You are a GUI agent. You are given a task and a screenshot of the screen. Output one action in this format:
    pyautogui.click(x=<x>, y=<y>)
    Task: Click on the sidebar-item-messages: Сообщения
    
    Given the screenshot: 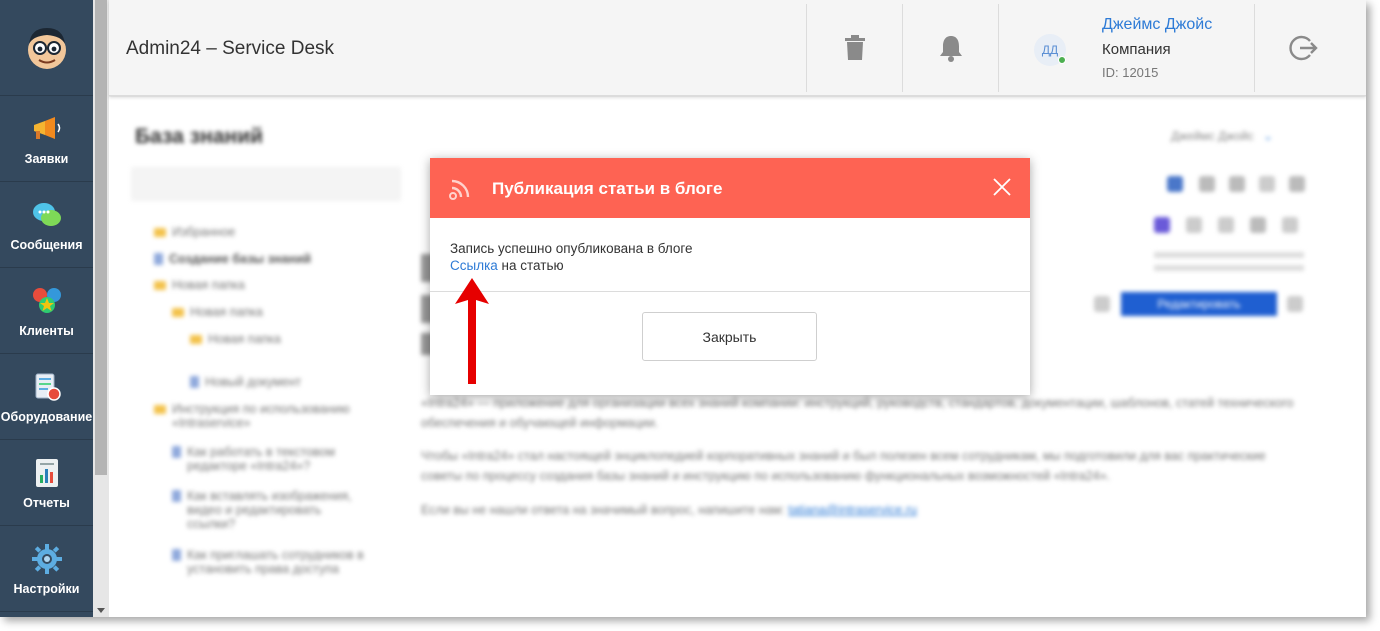 What is the action you would take?
    pyautogui.click(x=46, y=225)
    